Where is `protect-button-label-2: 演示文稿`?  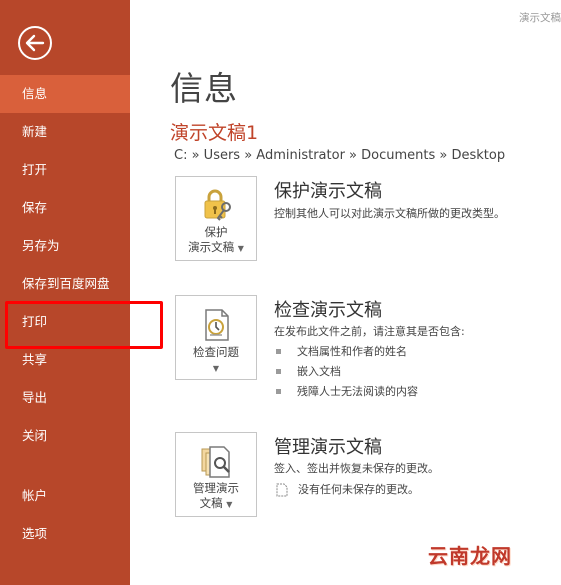
protect-button-label-2: 演示文稿 is located at coordinates (211, 247).